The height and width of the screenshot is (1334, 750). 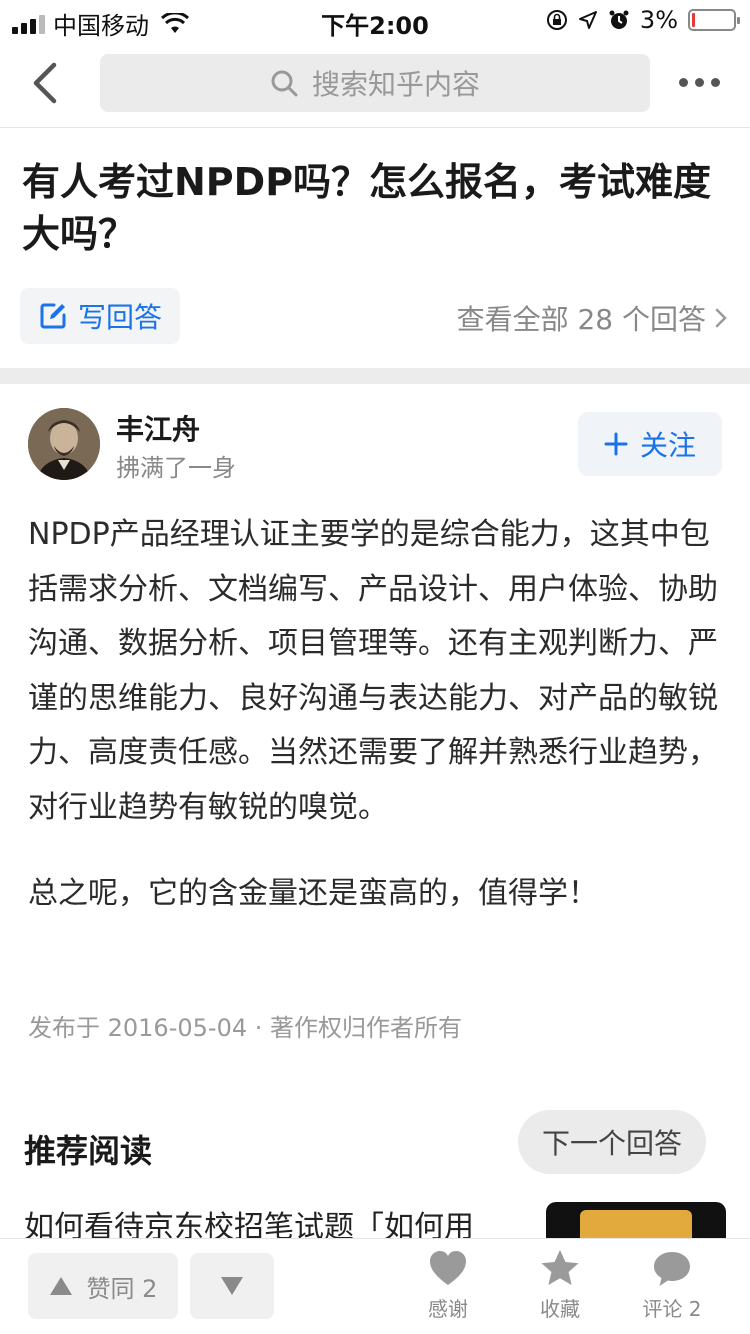 What do you see at coordinates (60, 1286) in the screenshot?
I see `triangle-up-icon` at bounding box center [60, 1286].